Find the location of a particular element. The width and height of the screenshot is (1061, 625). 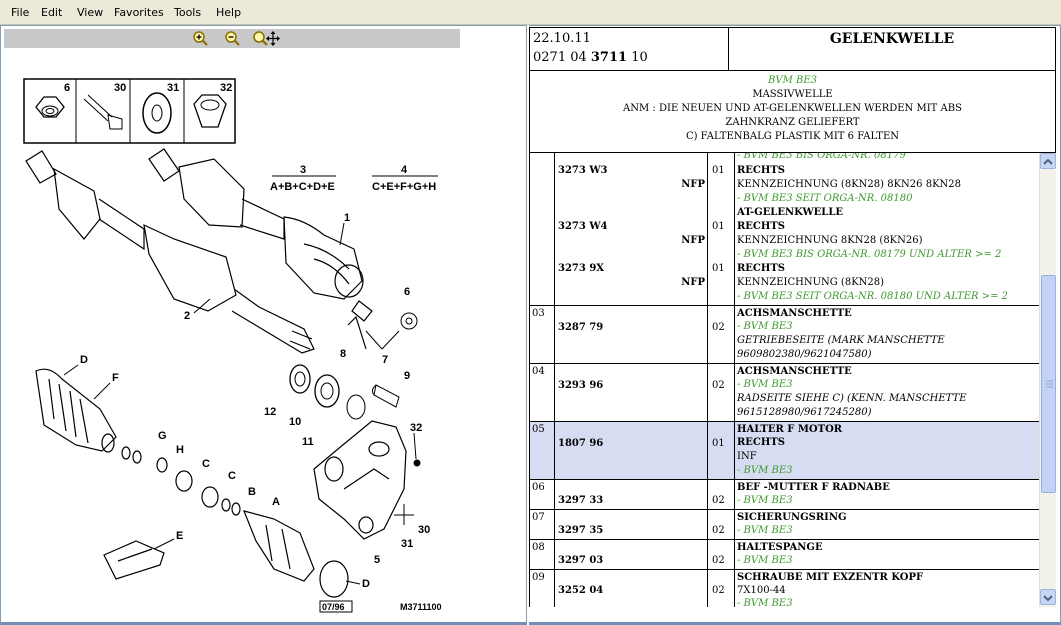

remark-variant: BVM BE3 is located at coordinates (792, 80).